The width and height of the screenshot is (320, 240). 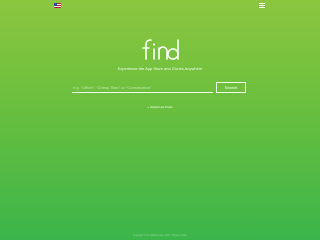 I want to click on global-hot-posts-link: » Global Hot Posts, so click(x=160, y=107).